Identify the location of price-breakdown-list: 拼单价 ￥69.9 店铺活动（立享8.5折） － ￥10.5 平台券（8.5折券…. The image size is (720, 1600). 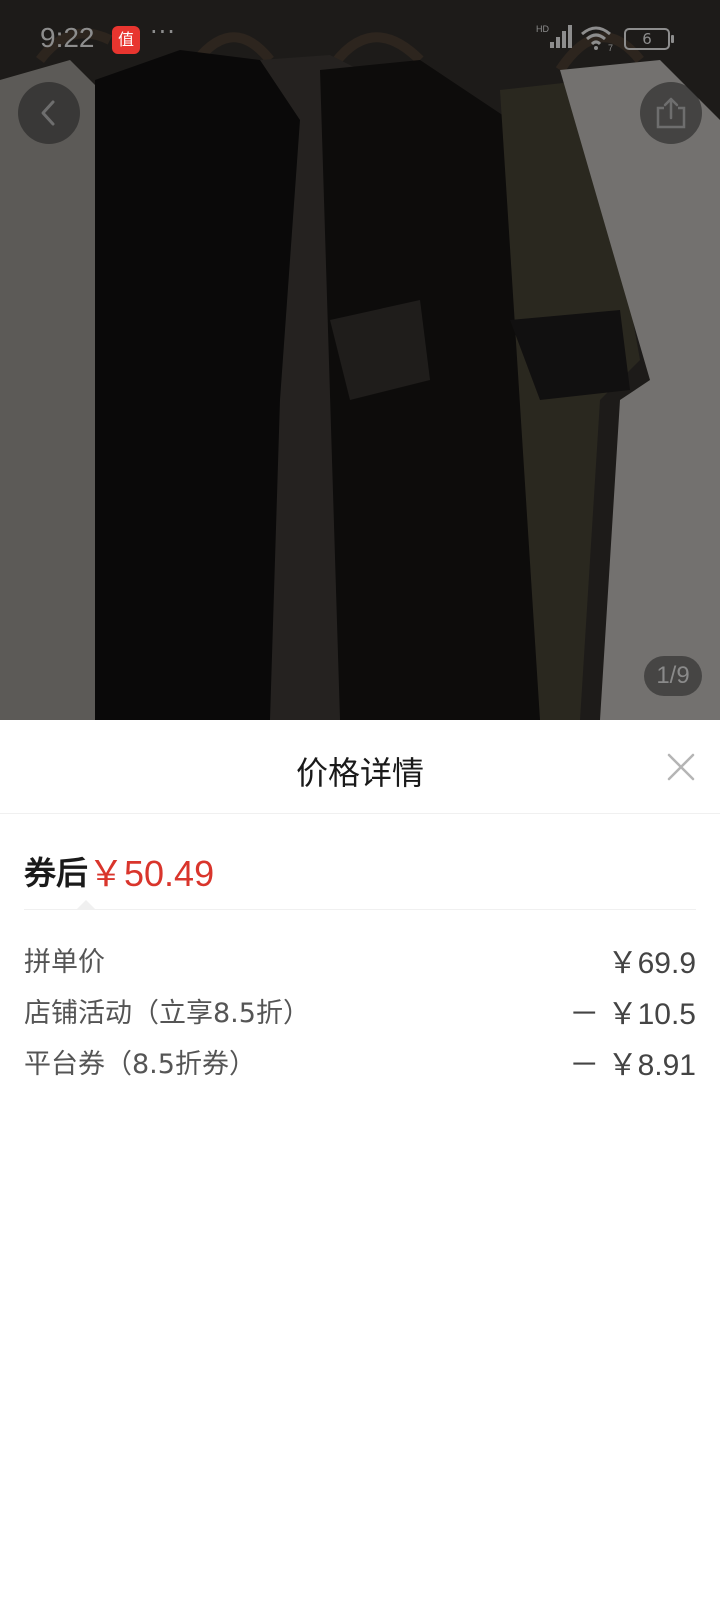
(360, 998).